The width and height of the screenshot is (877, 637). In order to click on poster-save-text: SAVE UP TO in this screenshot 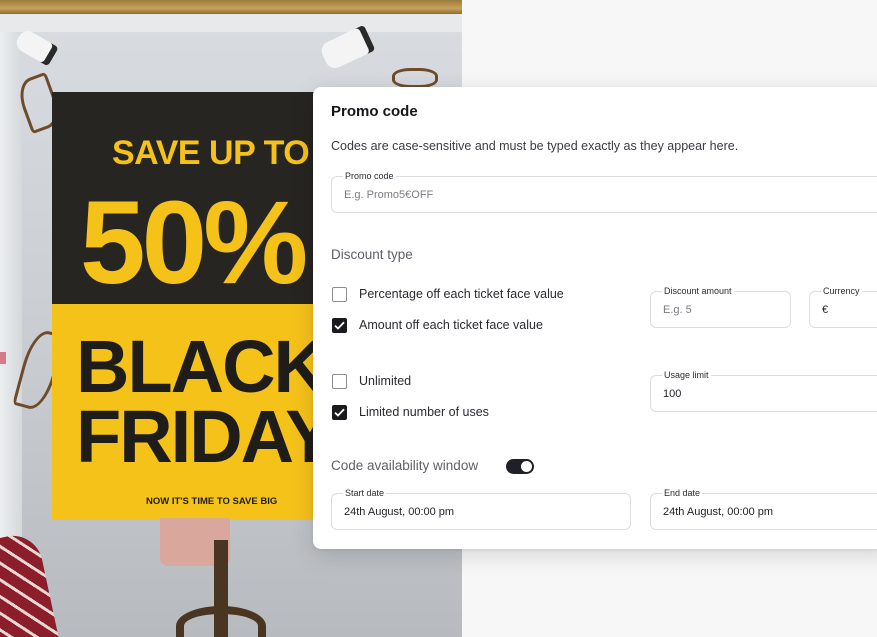, I will do `click(211, 153)`.